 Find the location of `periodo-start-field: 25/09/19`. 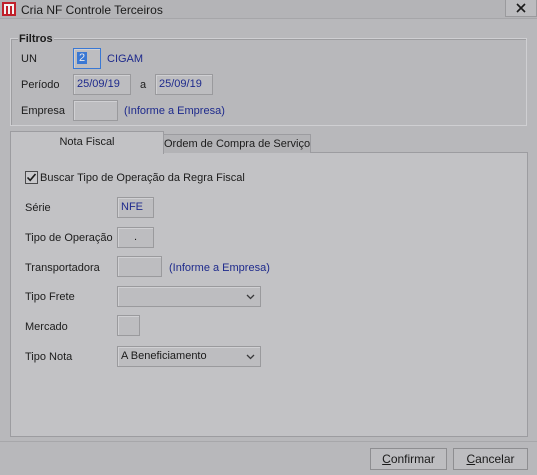

periodo-start-field: 25/09/19 is located at coordinates (102, 84).